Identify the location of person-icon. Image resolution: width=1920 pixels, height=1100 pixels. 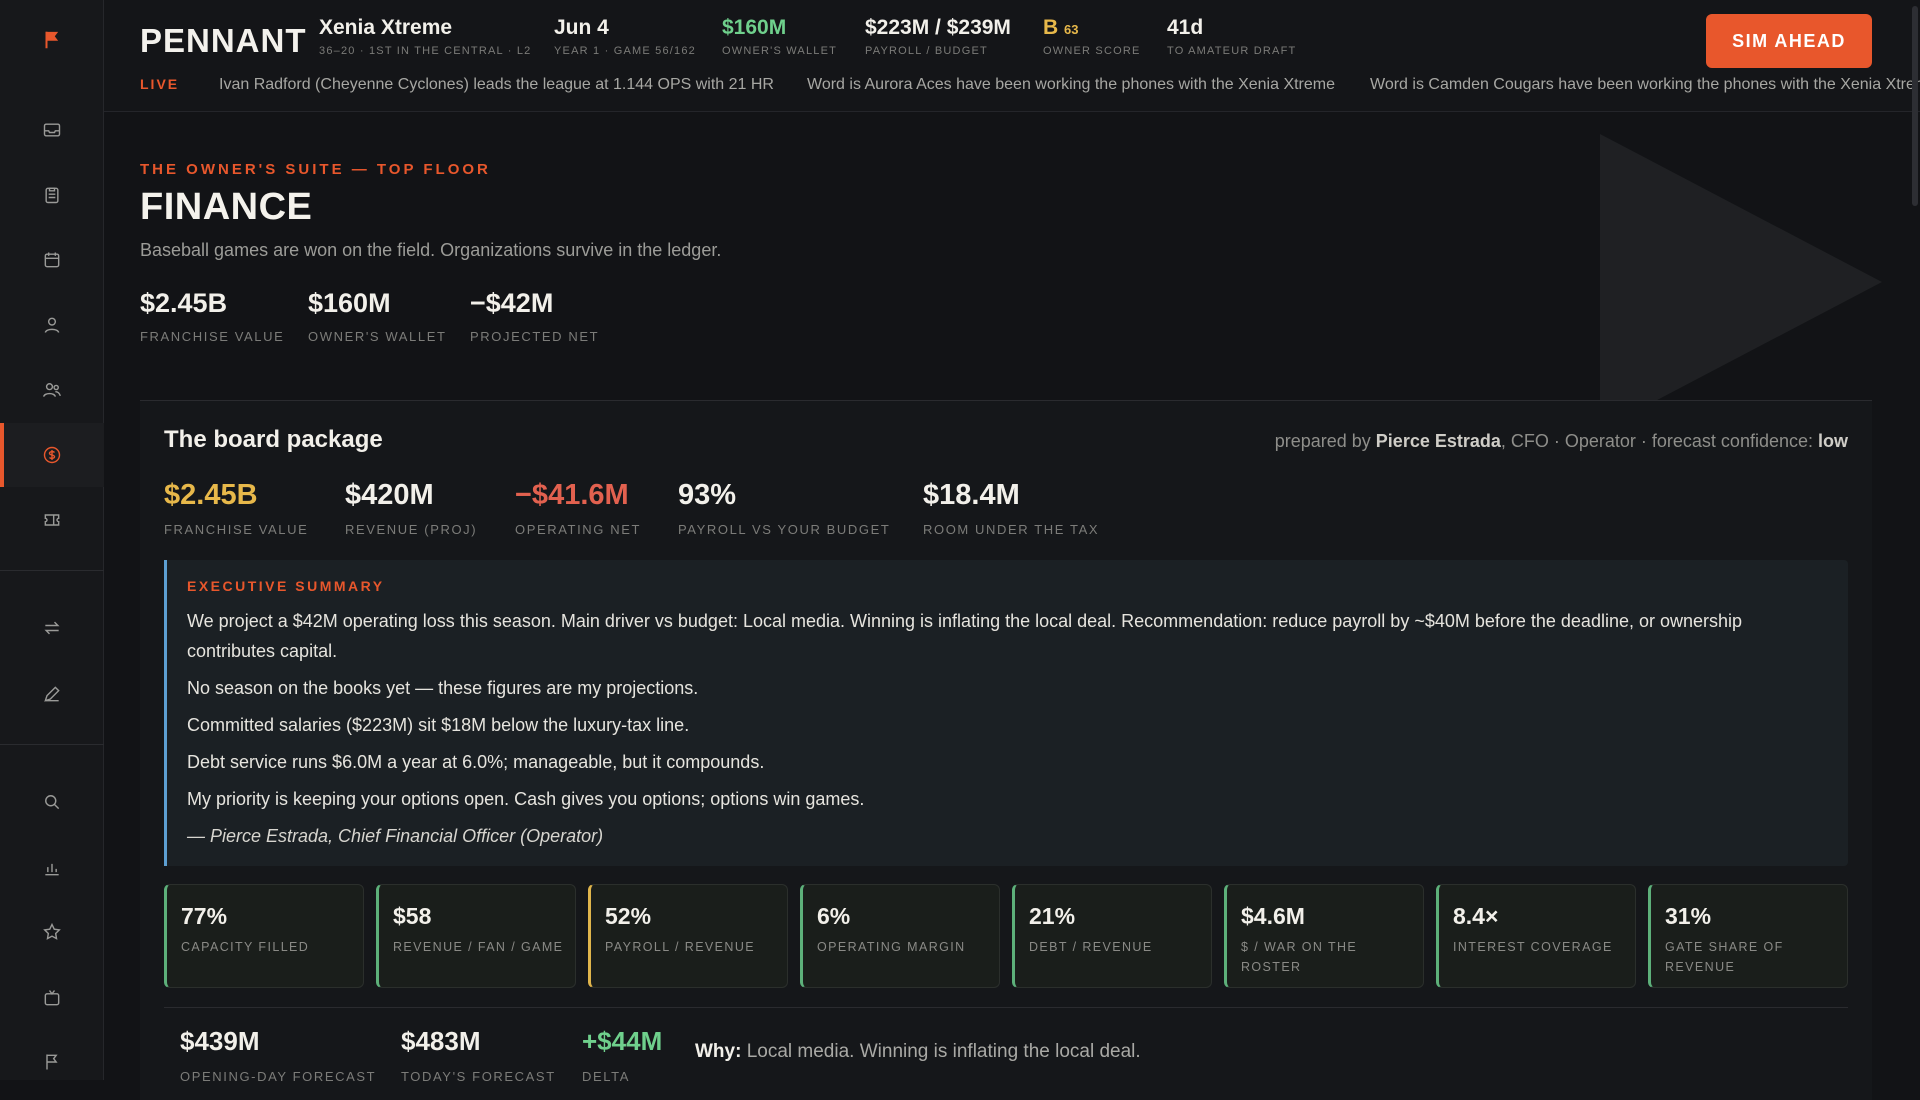
(52, 325).